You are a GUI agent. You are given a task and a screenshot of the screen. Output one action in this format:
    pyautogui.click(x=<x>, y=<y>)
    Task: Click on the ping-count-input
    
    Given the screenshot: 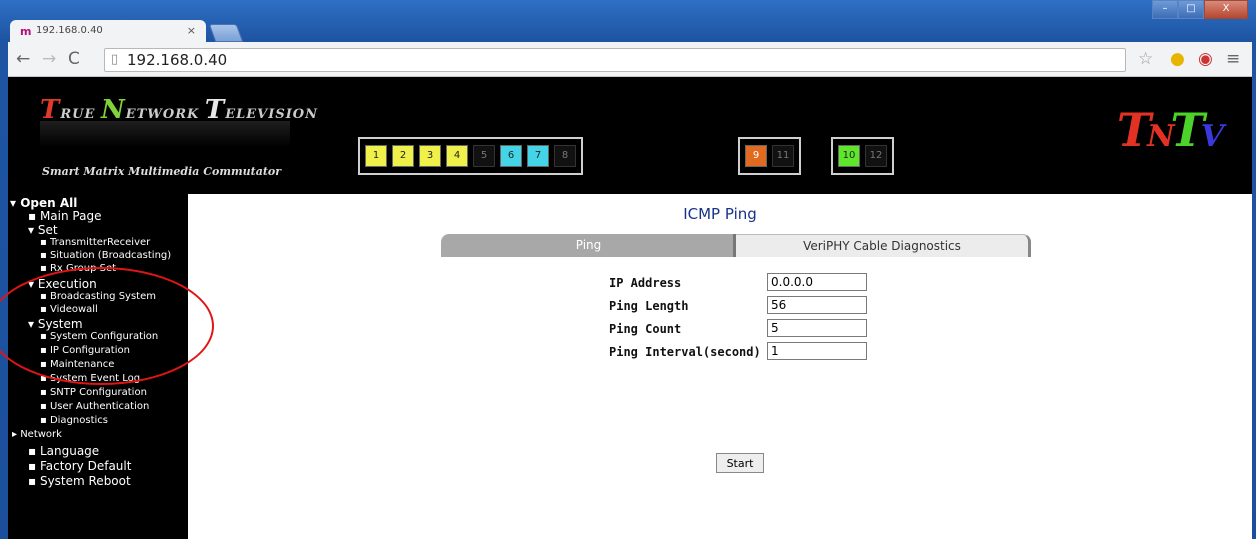 What is the action you would take?
    pyautogui.click(x=817, y=328)
    